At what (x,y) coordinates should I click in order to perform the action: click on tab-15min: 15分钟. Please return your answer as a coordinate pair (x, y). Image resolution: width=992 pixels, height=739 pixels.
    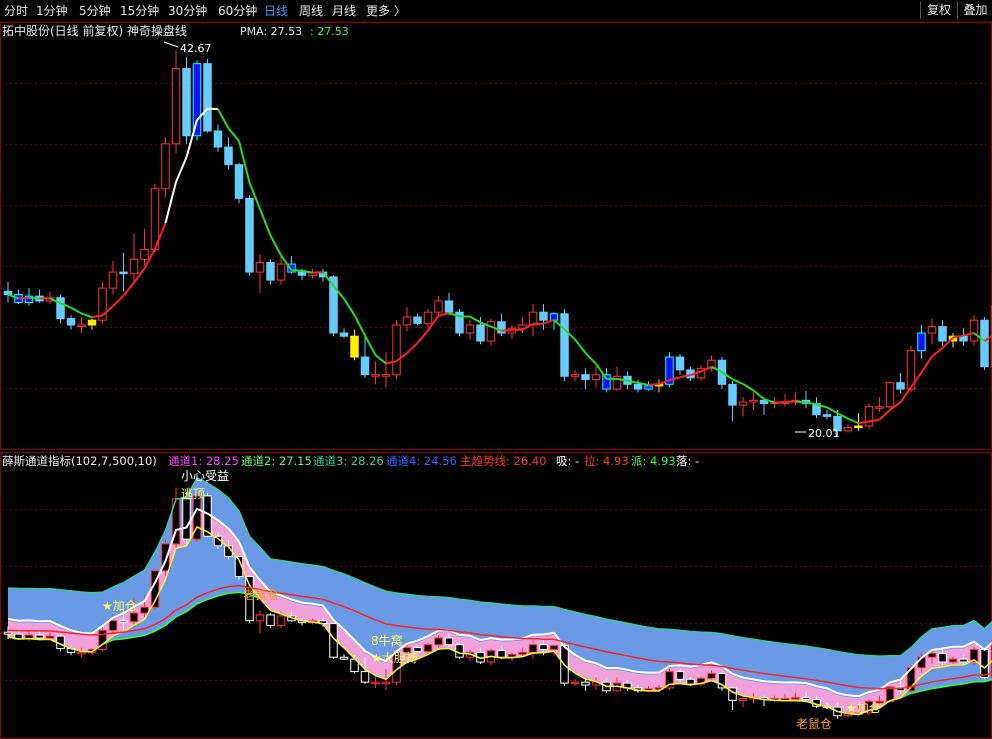
    Looking at the image, I should click on (139, 10).